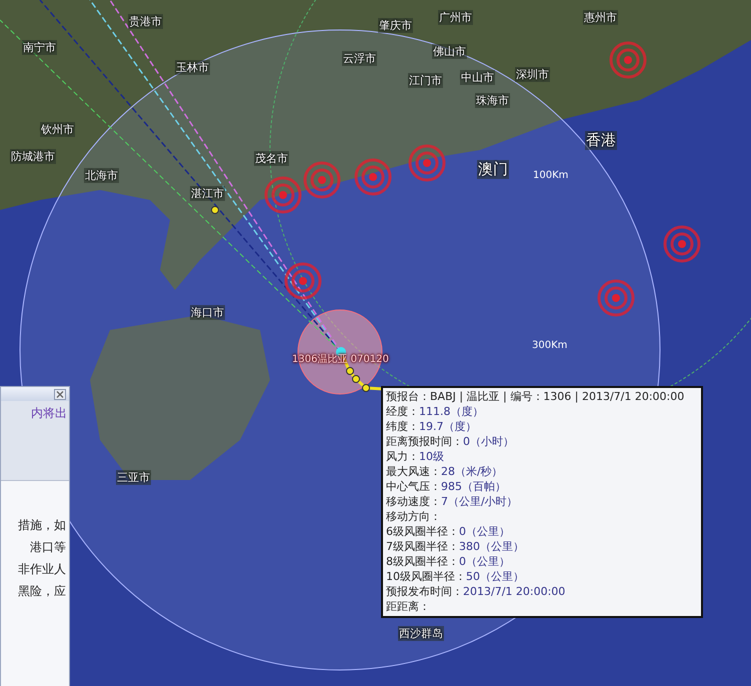 Image resolution: width=751 pixels, height=686 pixels. Describe the element at coordinates (422, 546) in the screenshot. I see `info-label: 7级风圈半径：` at that location.